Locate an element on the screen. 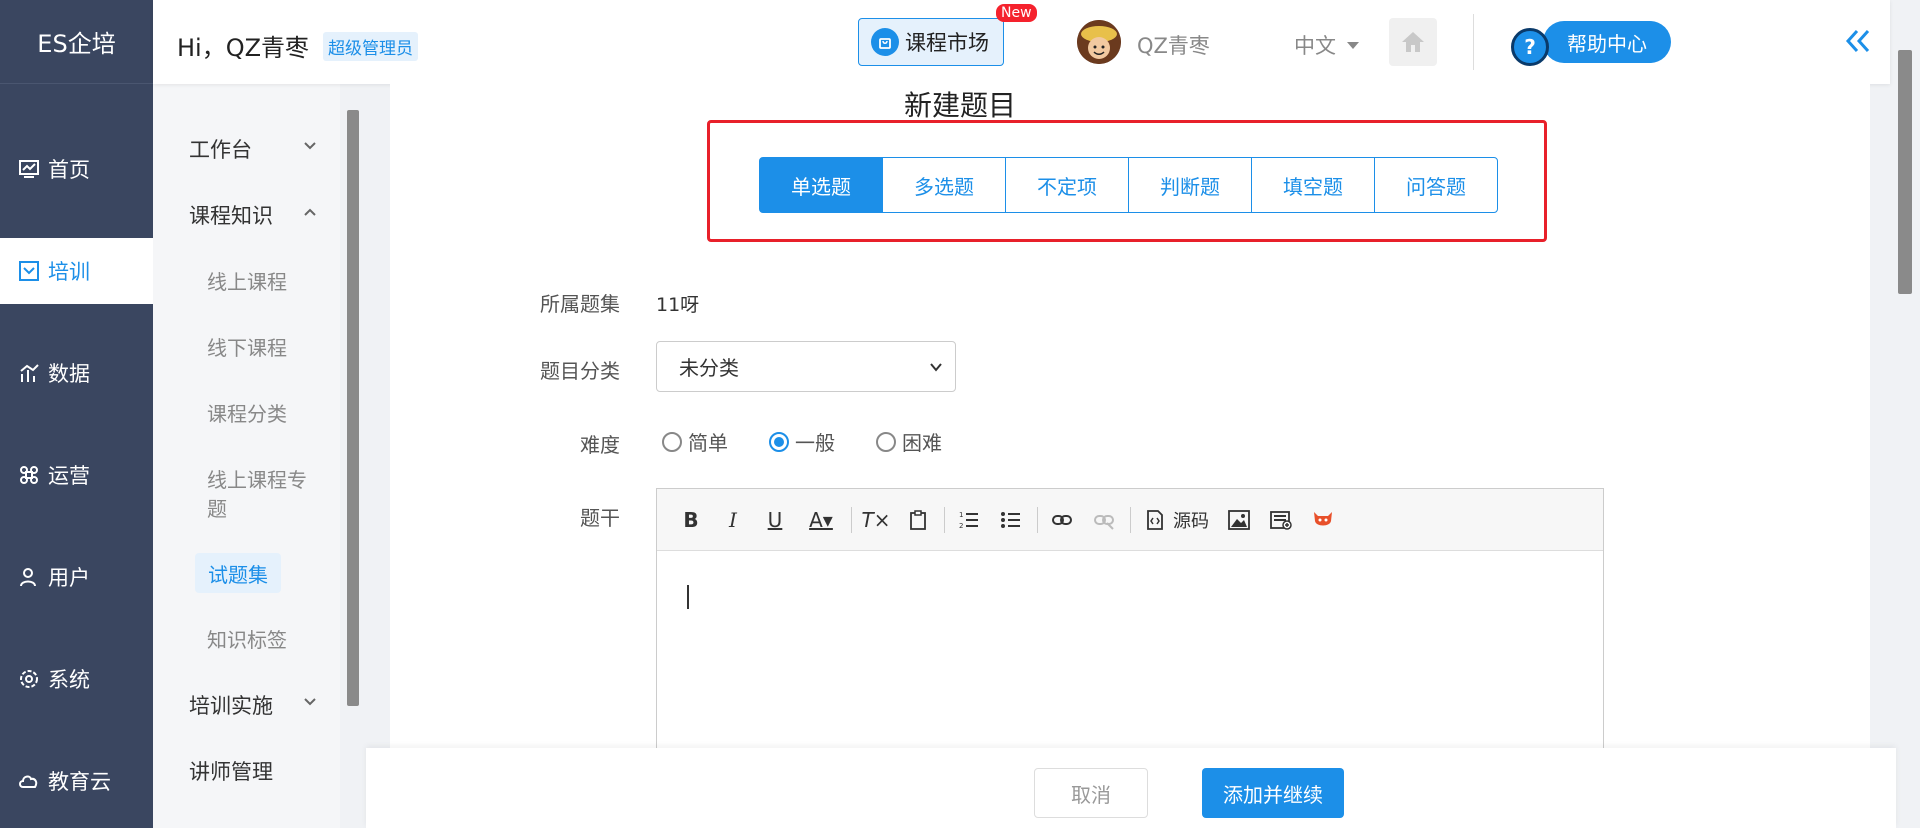 The image size is (1920, 828). nav-item-edu-cloud: 教育云 is located at coordinates (76, 781).